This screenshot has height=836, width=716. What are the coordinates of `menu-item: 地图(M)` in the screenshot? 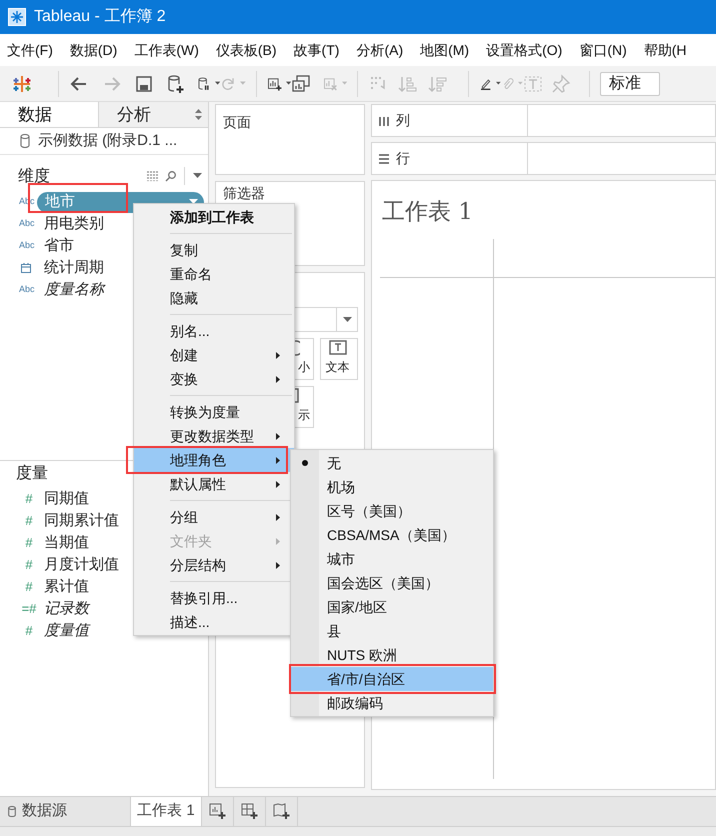 It's located at (445, 50).